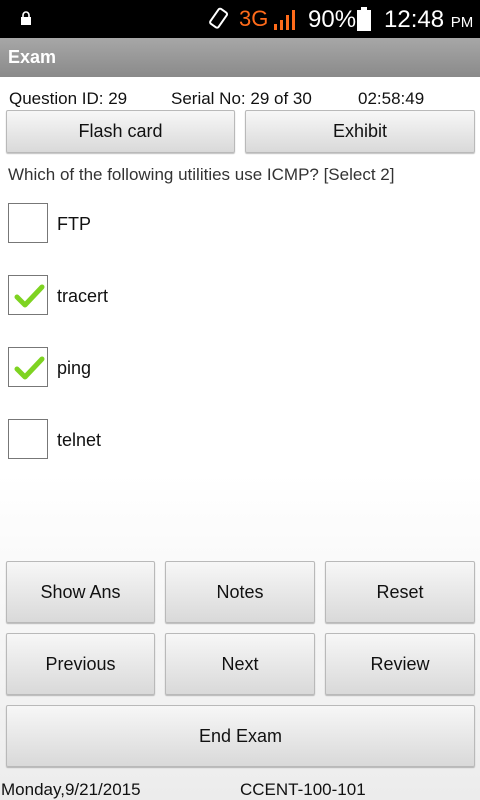 This screenshot has height=800, width=480. I want to click on show-answer-button: Show Ans, so click(80, 592).